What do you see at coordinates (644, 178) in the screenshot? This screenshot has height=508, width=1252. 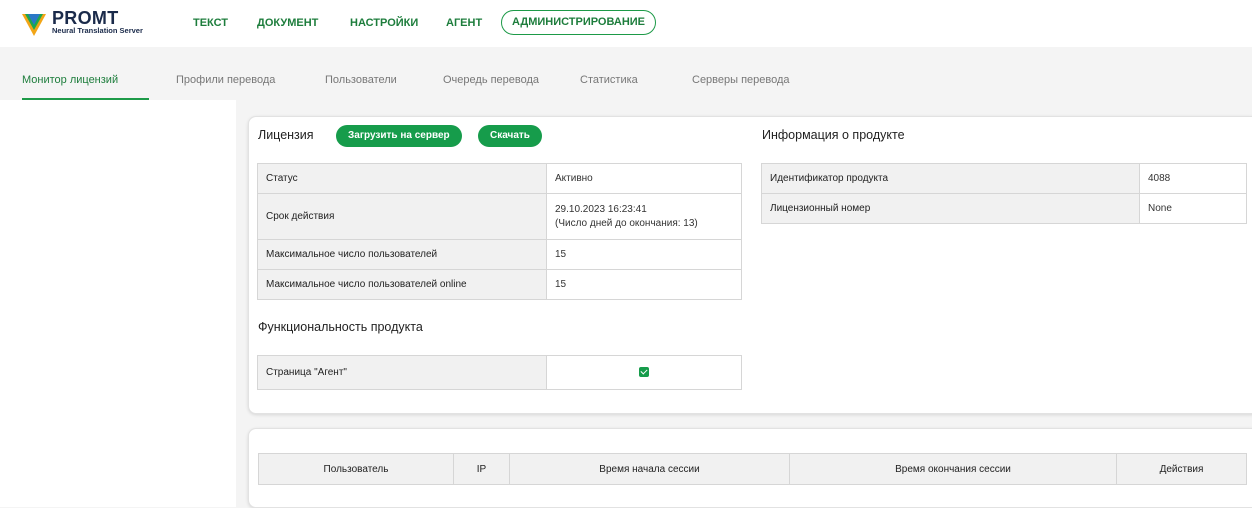 I see `license-value: Активно` at bounding box center [644, 178].